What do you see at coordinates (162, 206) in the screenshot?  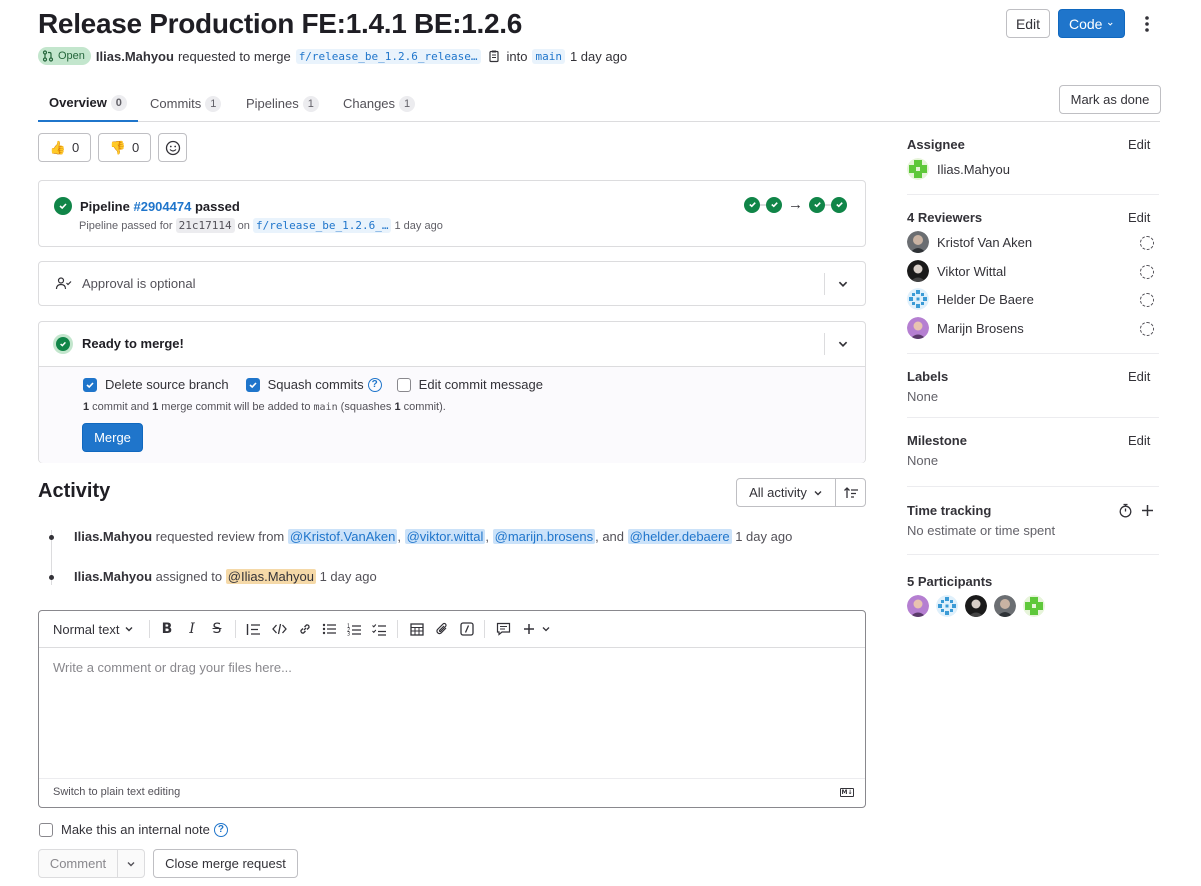 I see `pipeline-link: #2904474` at bounding box center [162, 206].